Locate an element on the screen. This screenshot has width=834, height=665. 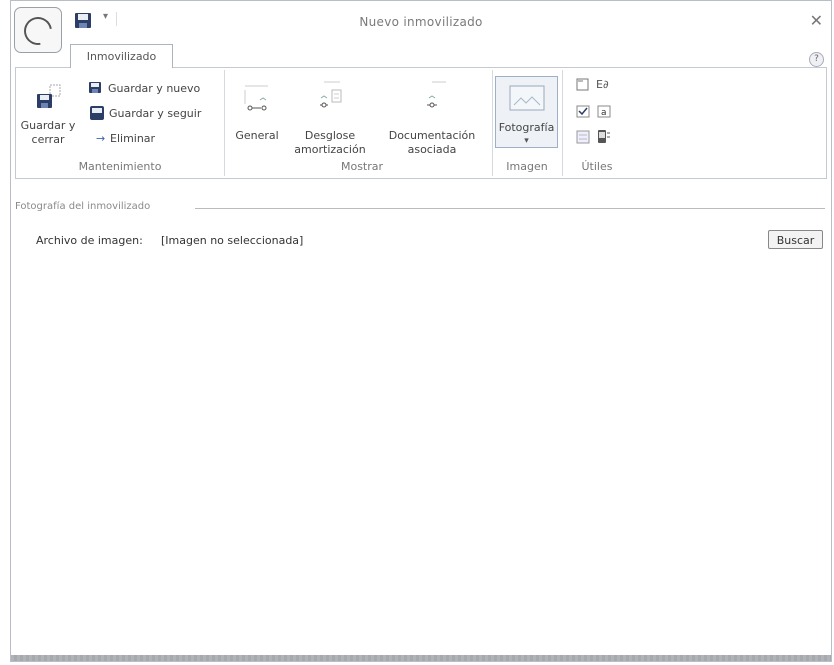
delete-arrow-icon: → is located at coordinates (101, 138).